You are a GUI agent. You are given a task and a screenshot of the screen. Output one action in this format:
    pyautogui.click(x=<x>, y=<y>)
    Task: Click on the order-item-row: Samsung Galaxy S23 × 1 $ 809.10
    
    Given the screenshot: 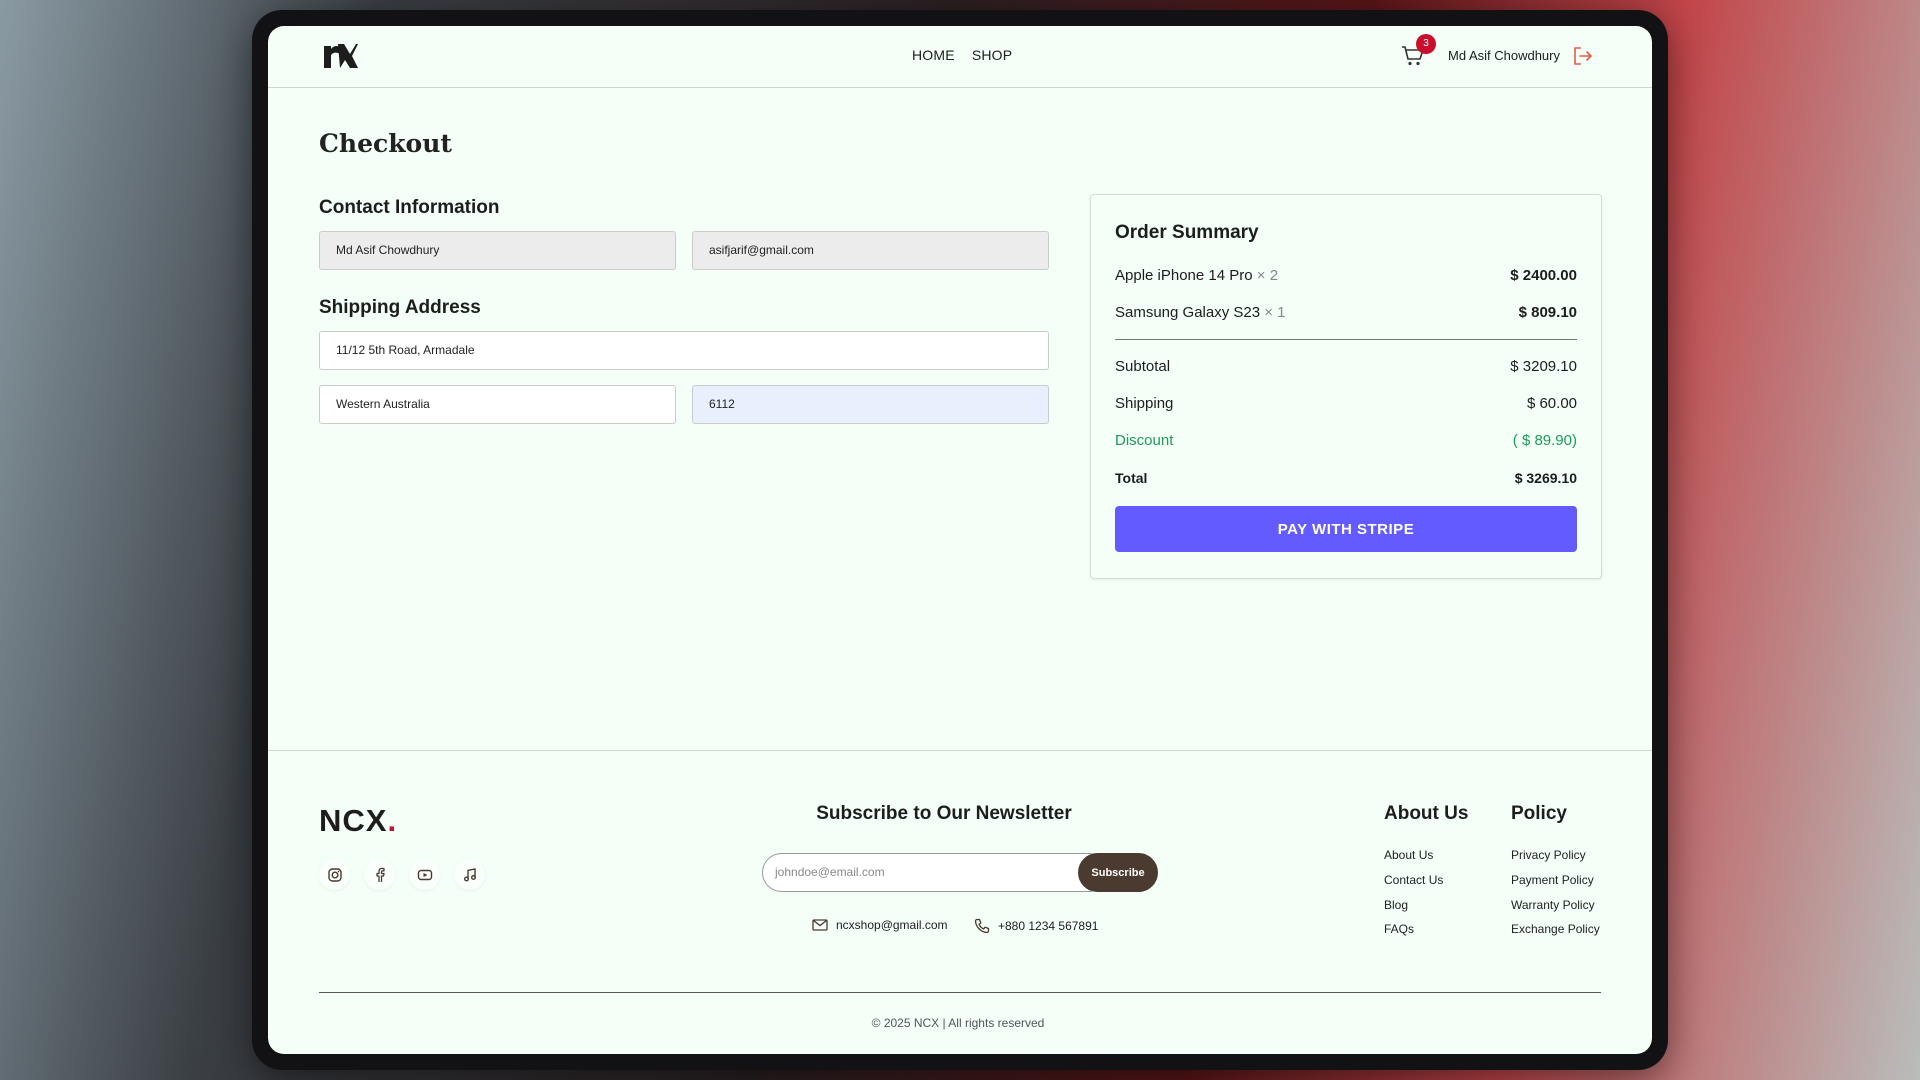 What is the action you would take?
    pyautogui.click(x=1346, y=312)
    